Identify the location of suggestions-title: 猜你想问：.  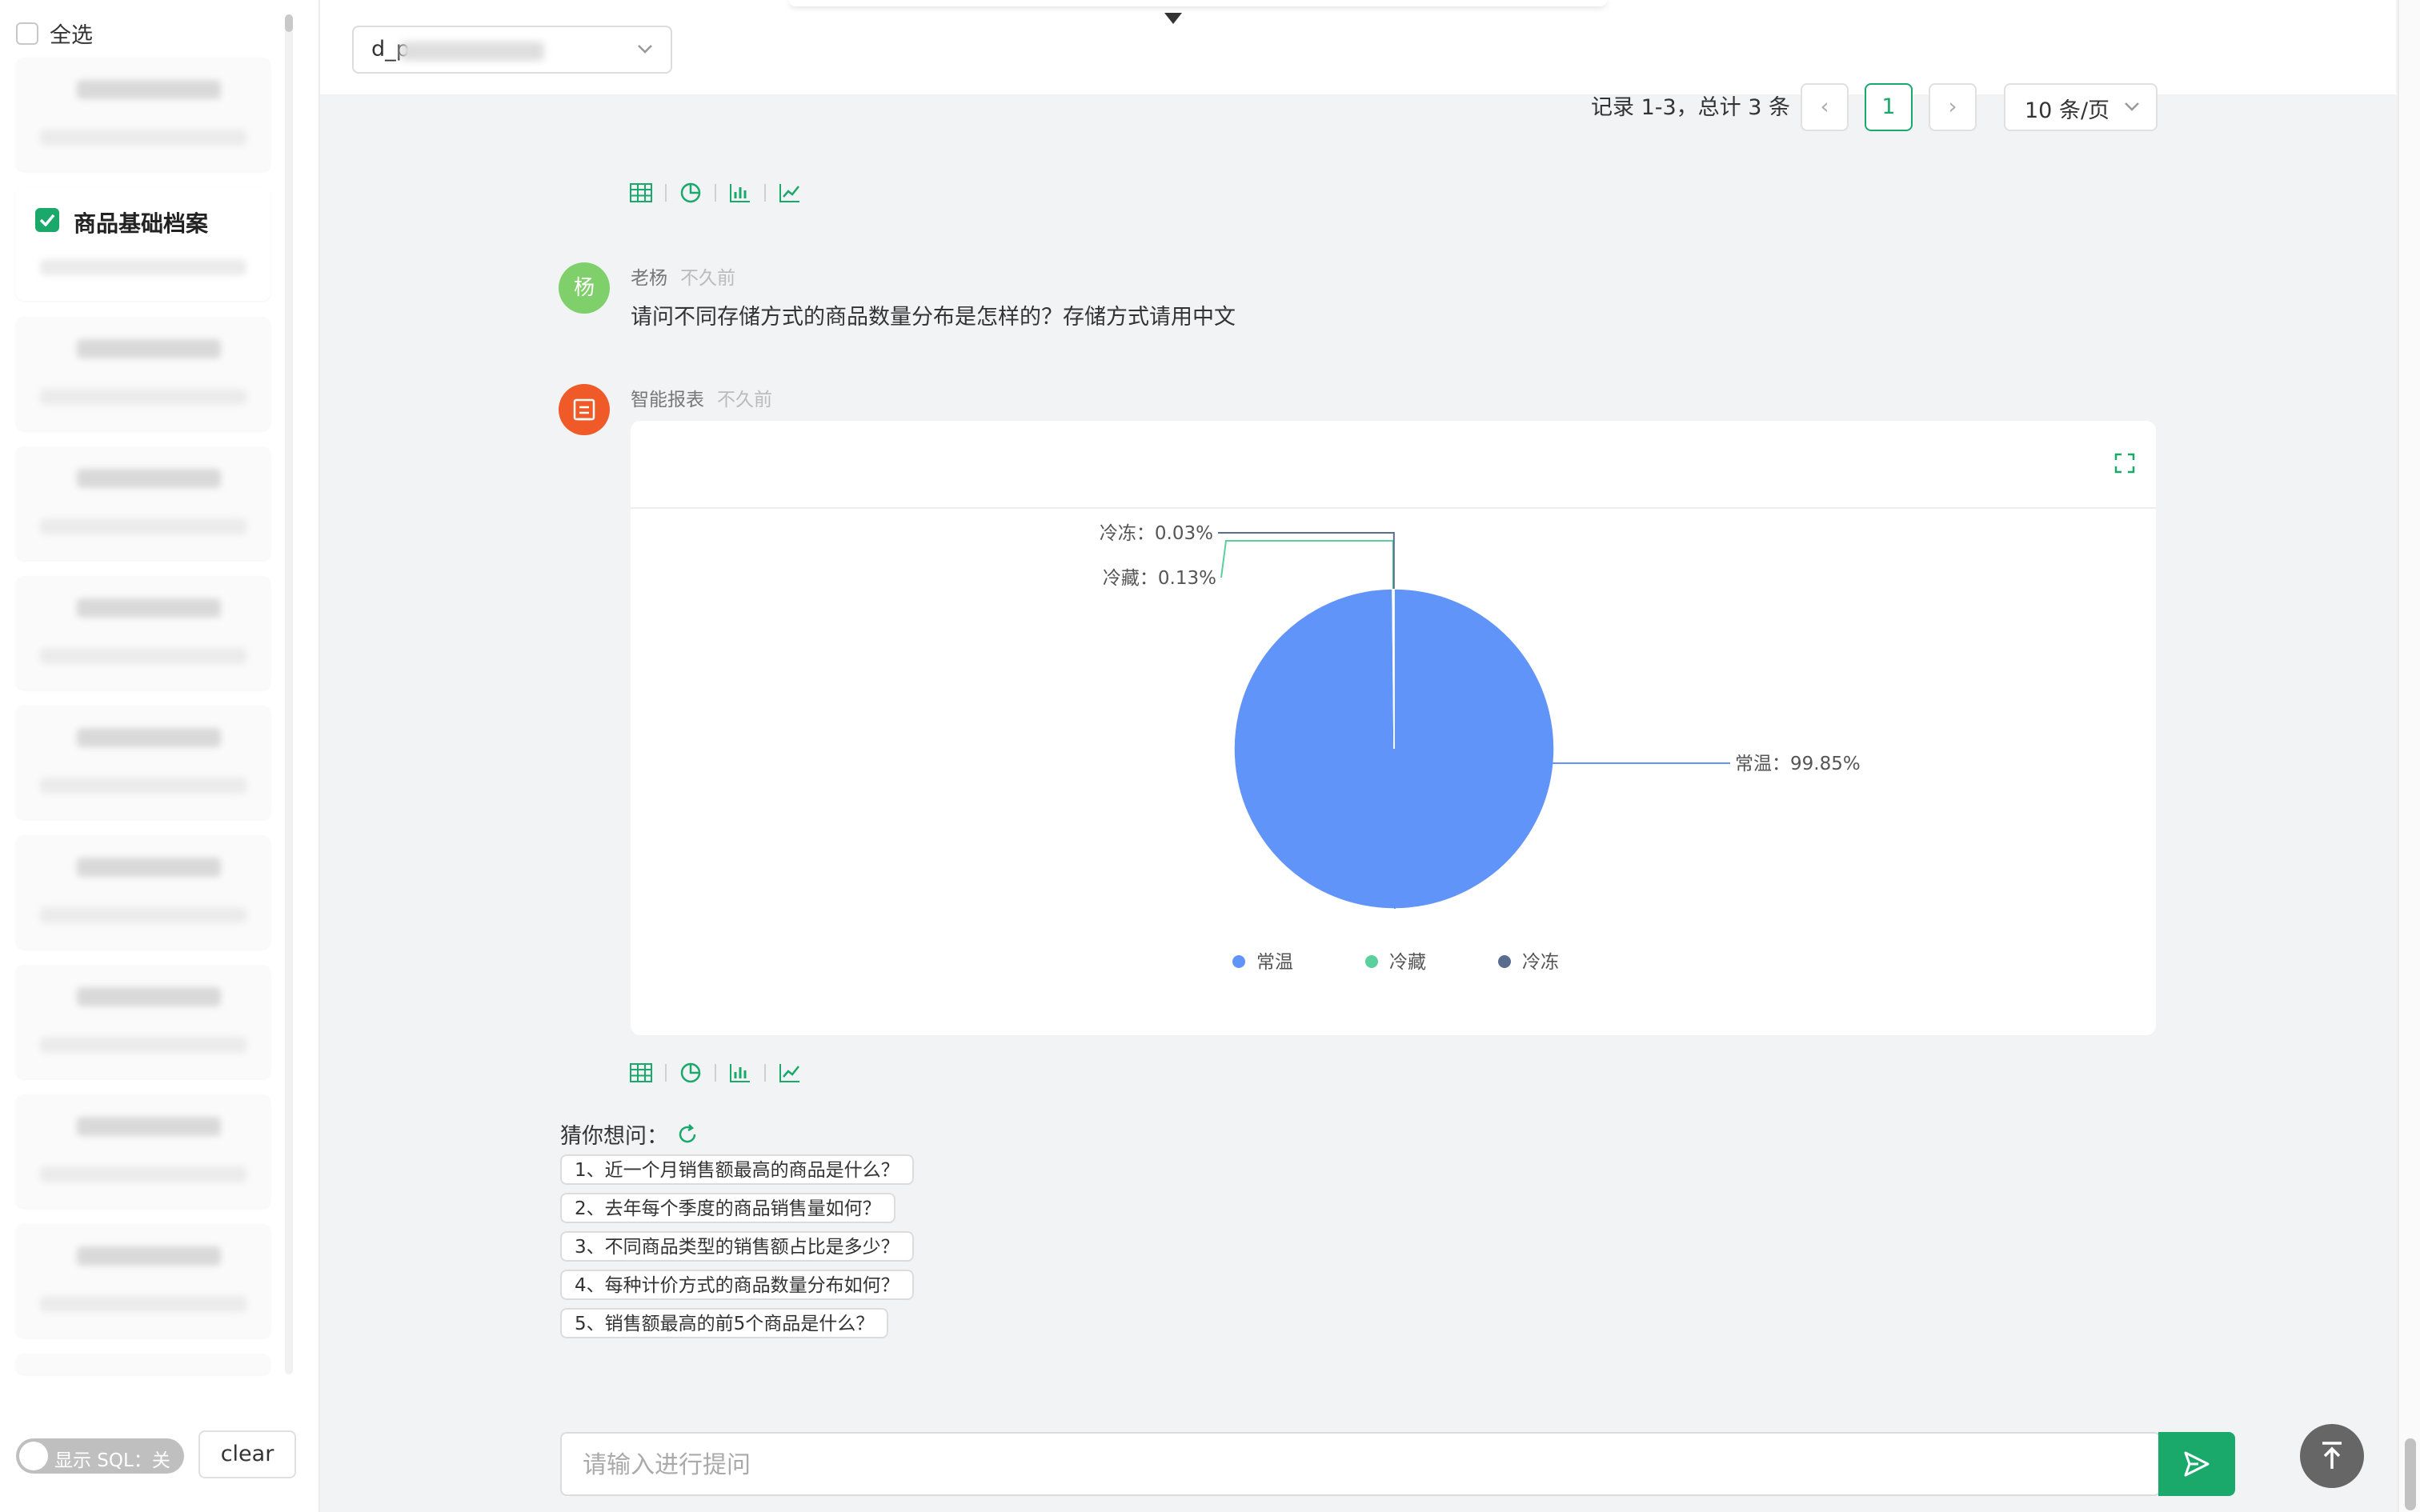
(614, 1136).